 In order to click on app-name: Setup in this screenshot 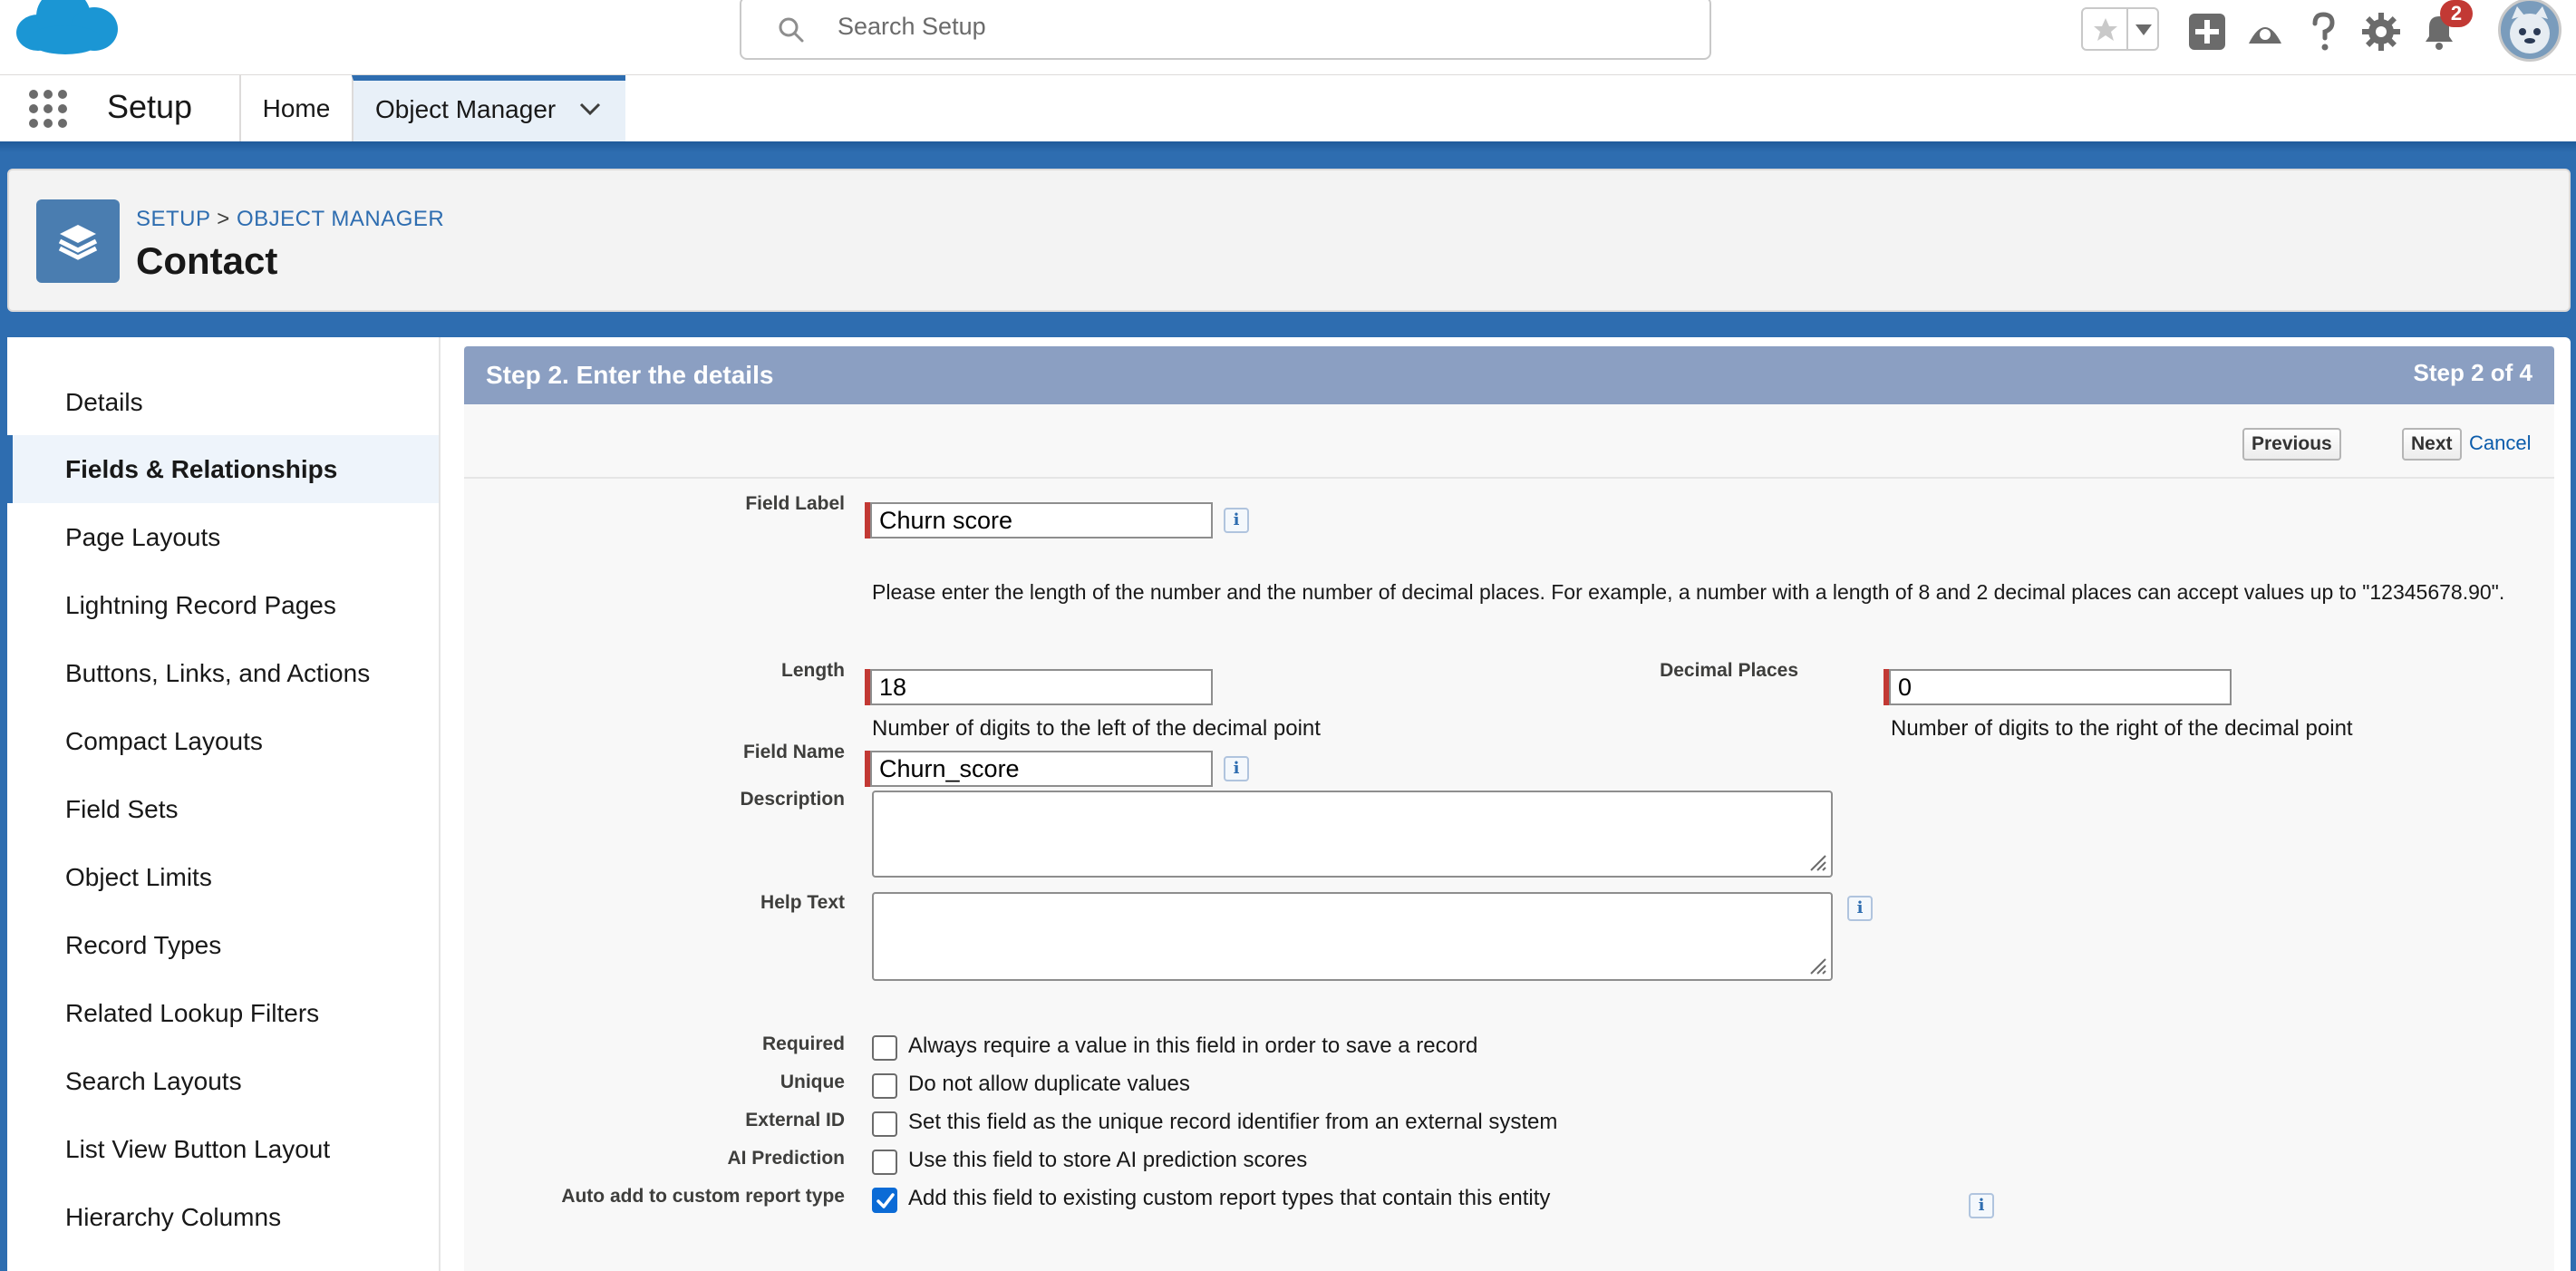, I will do `click(150, 106)`.